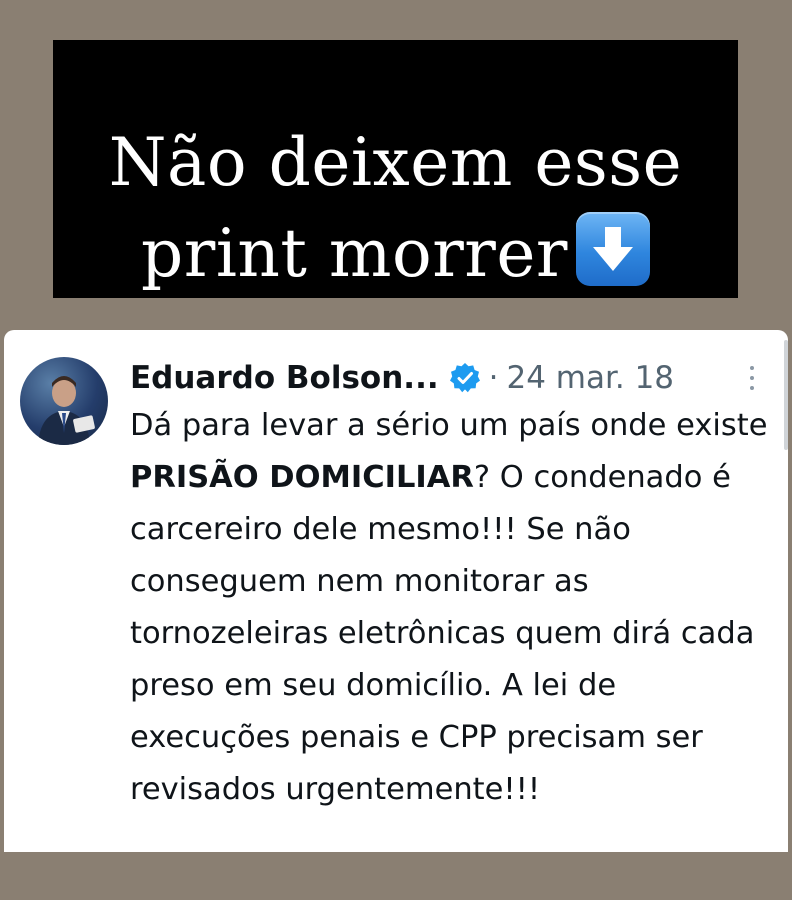 This screenshot has width=792, height=900. Describe the element at coordinates (590, 378) in the screenshot. I see `tweet-date: 24 mar. 18` at that location.